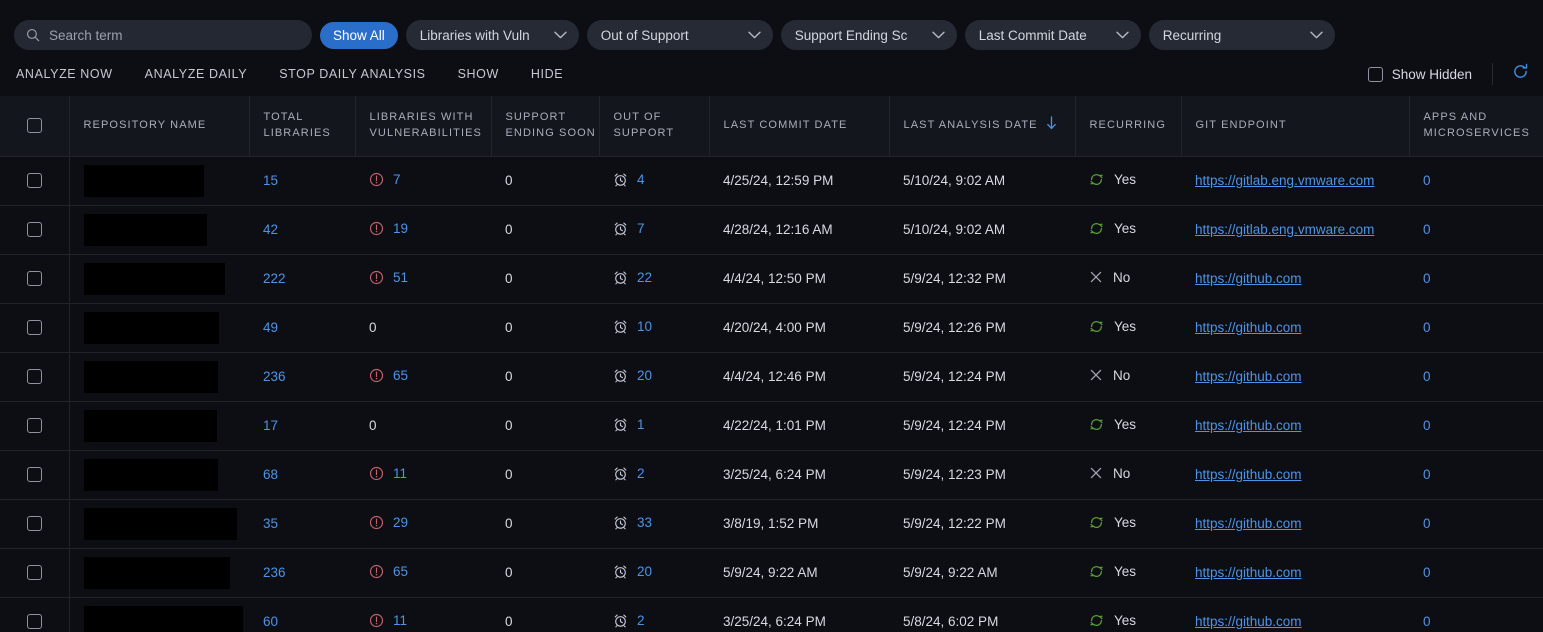 The image size is (1543, 632). I want to click on vulnerable-libraries-count: 65, so click(400, 375).